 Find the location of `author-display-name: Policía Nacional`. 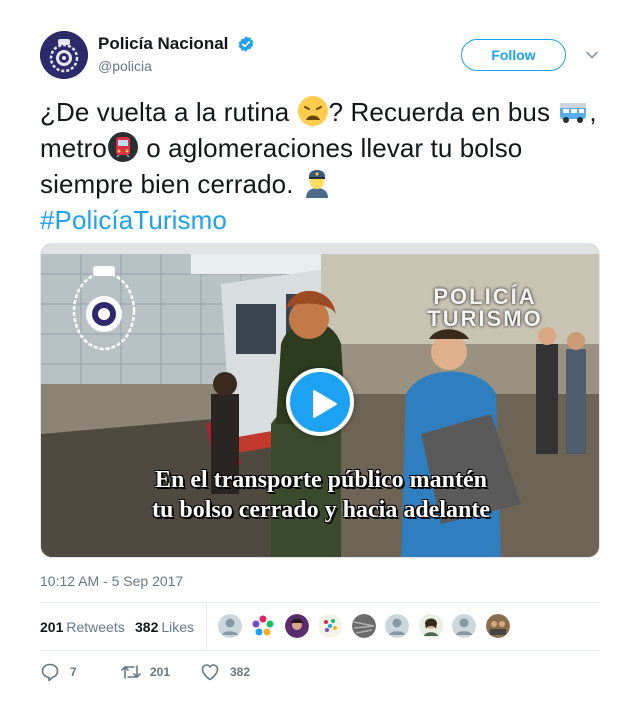

author-display-name: Policía Nacional is located at coordinates (163, 44).